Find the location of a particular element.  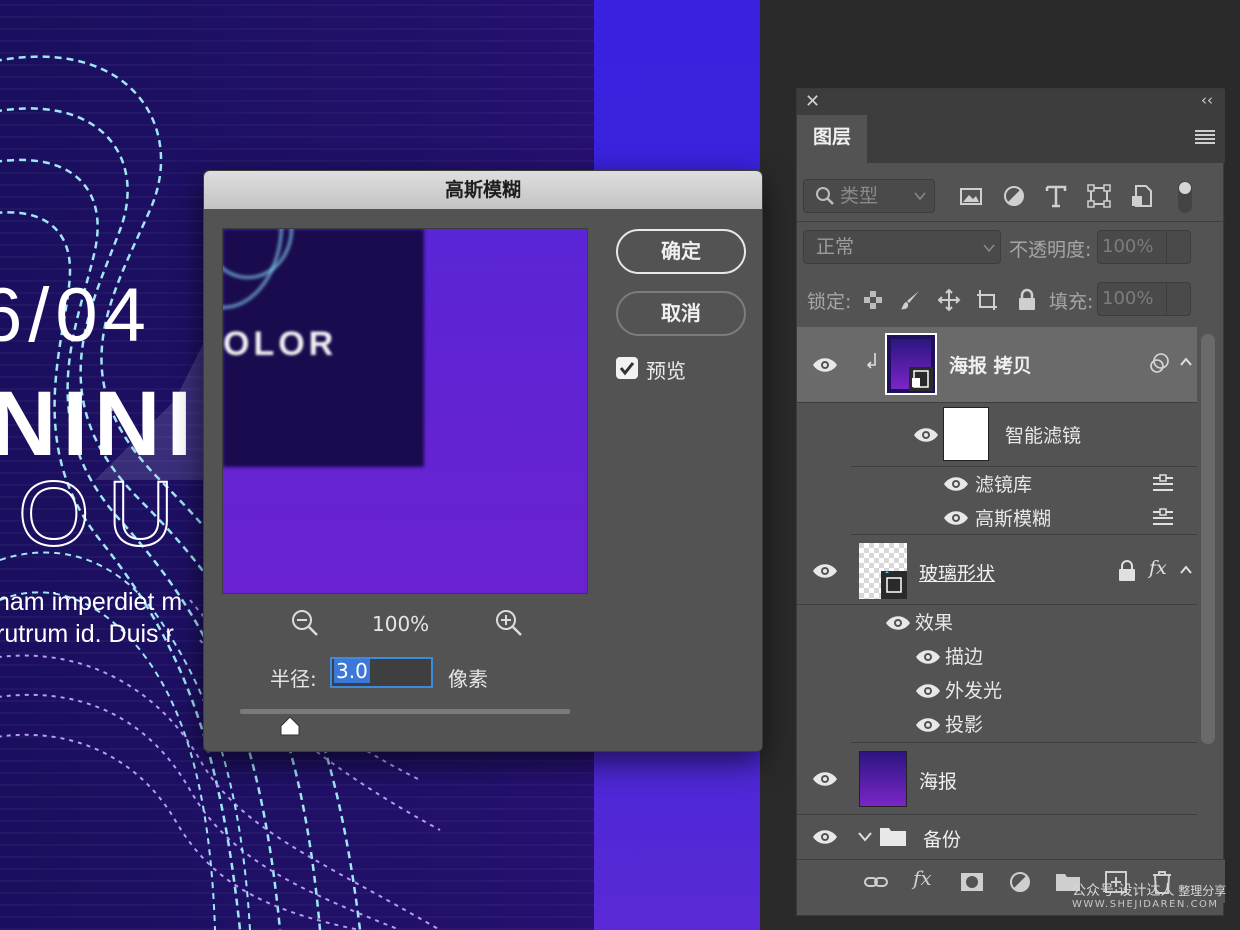

radius-value: 3.0 is located at coordinates (352, 671).